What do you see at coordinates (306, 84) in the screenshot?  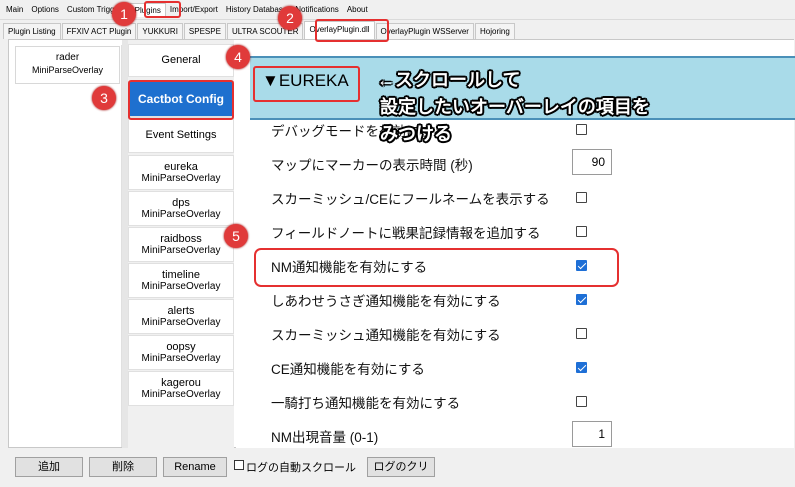 I see `highlight-eureka` at bounding box center [306, 84].